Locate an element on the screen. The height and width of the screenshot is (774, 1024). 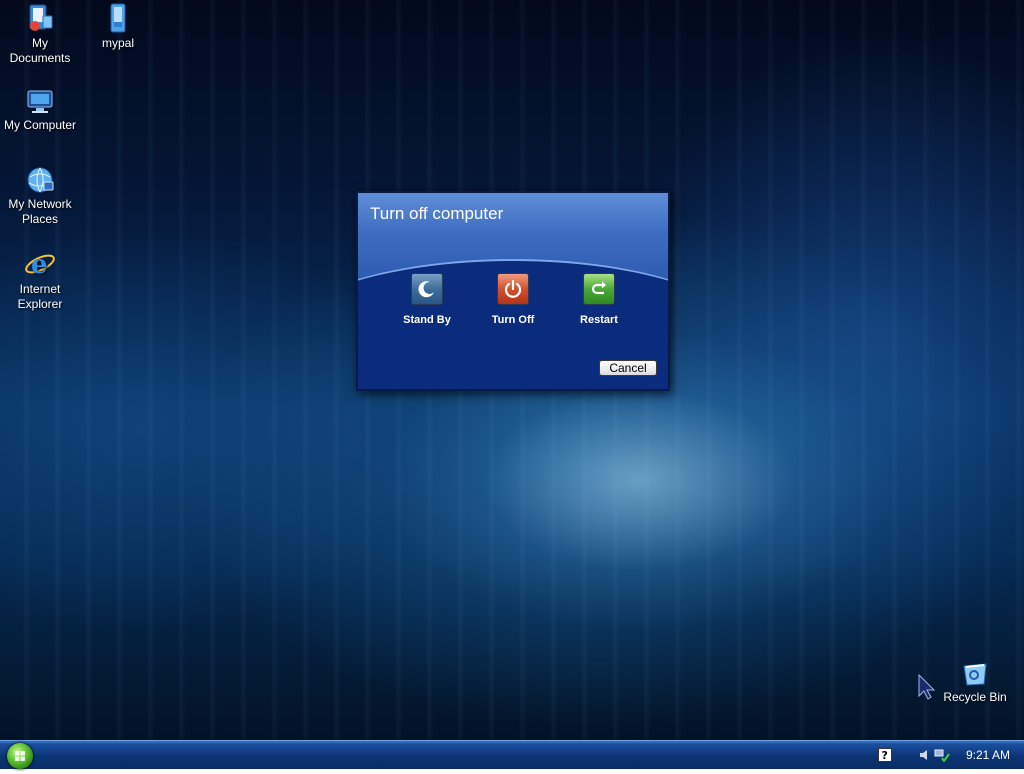
desktop-icon-label: My Network Places is located at coordinates (40, 211).